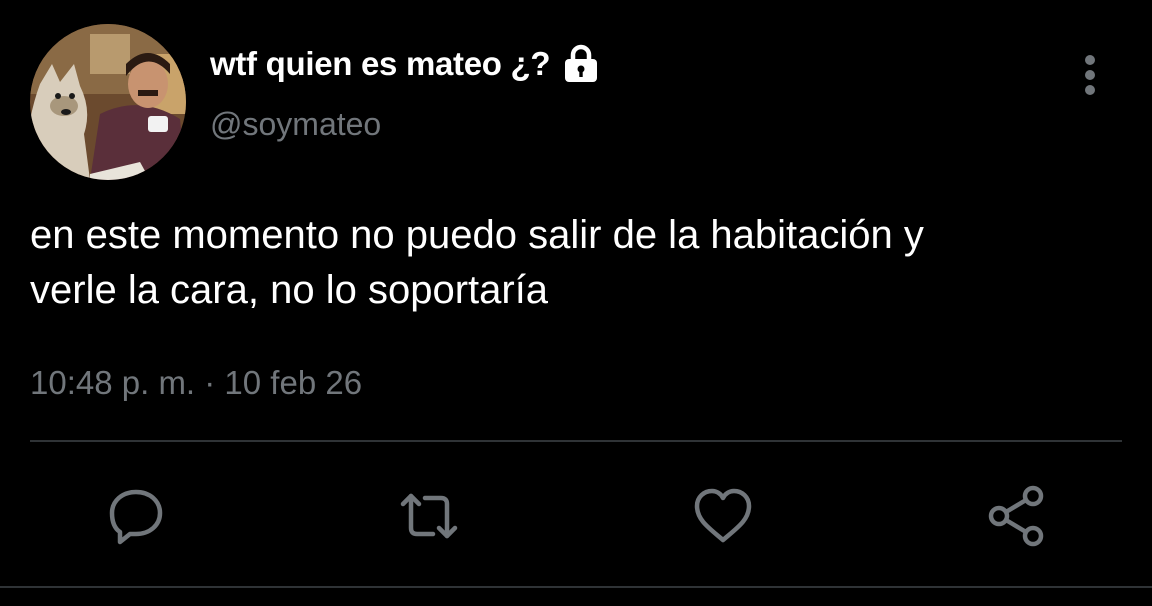 The height and width of the screenshot is (606, 1152). I want to click on share-icon, so click(1016, 516).